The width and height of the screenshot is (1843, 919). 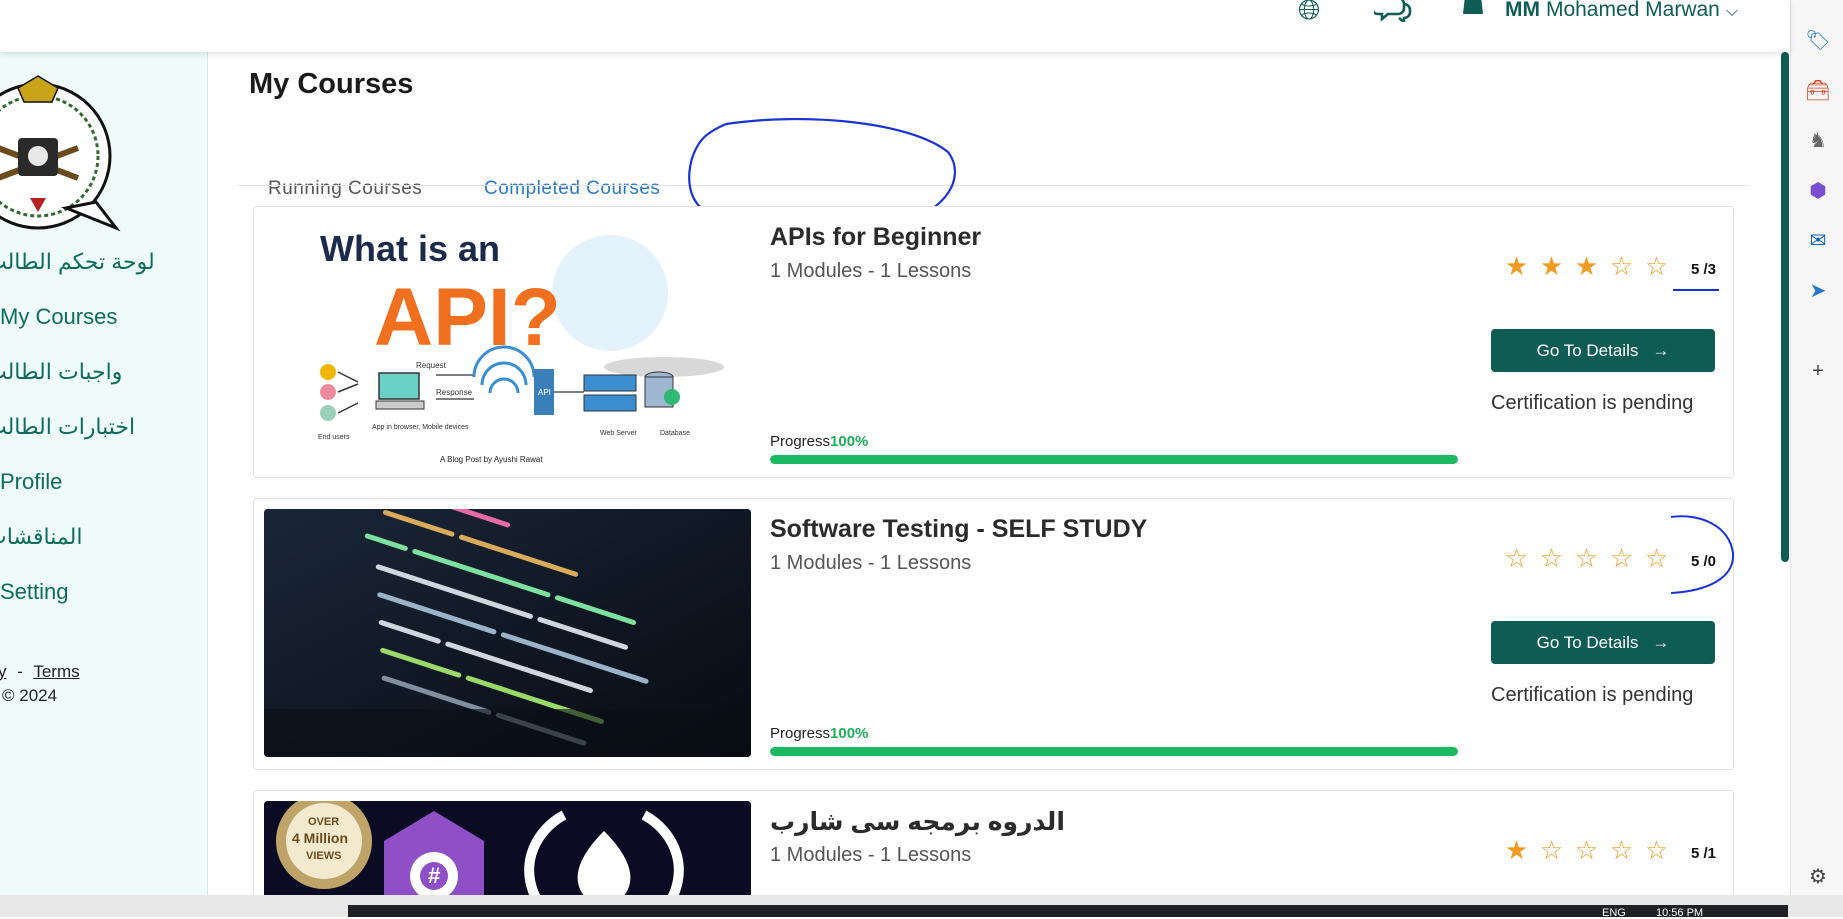 I want to click on thumb-api: API, so click(x=544, y=392).